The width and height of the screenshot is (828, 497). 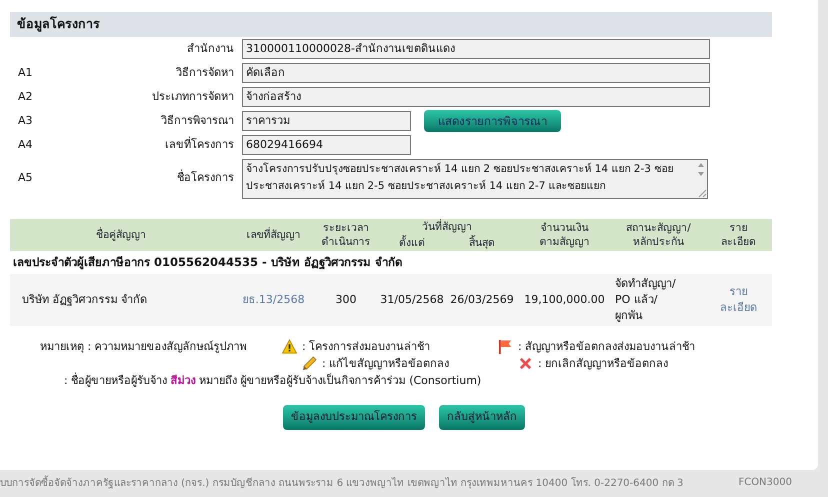 I want to click on warning-icon, so click(x=289, y=346).